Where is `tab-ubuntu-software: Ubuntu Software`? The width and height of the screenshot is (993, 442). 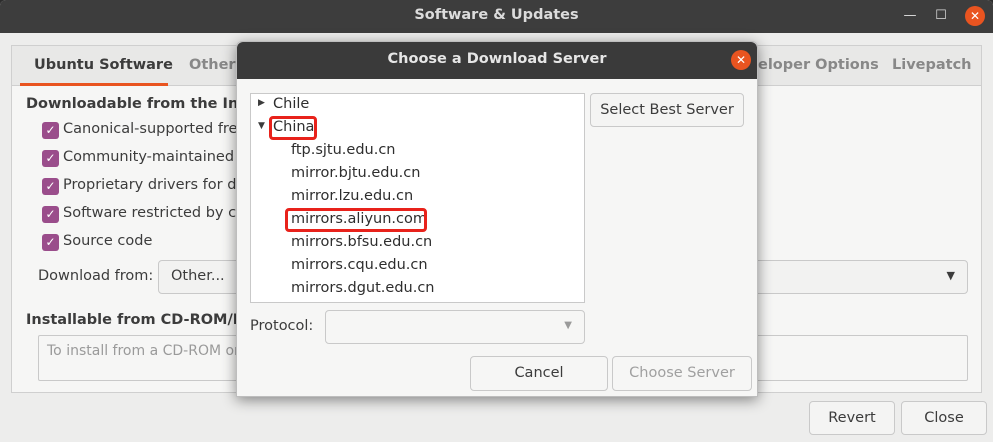
tab-ubuntu-software: Ubuntu Software is located at coordinates (103, 65).